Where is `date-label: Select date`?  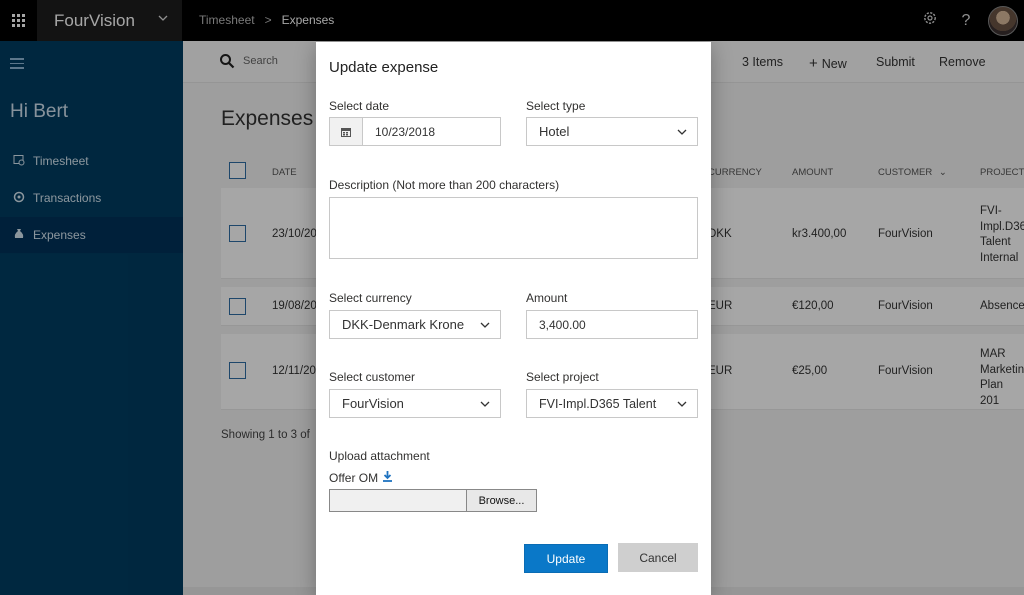 date-label: Select date is located at coordinates (359, 106).